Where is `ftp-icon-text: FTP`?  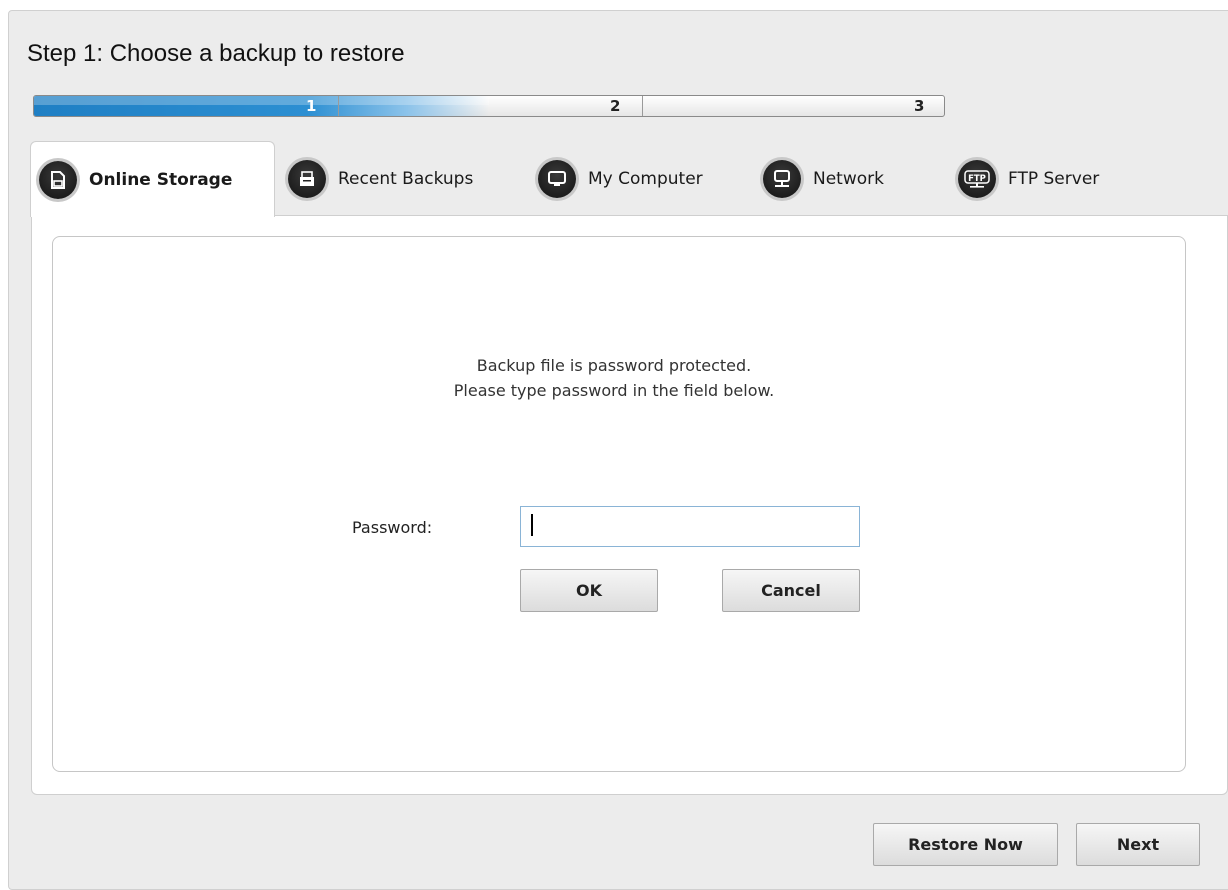
ftp-icon-text: FTP is located at coordinates (977, 179).